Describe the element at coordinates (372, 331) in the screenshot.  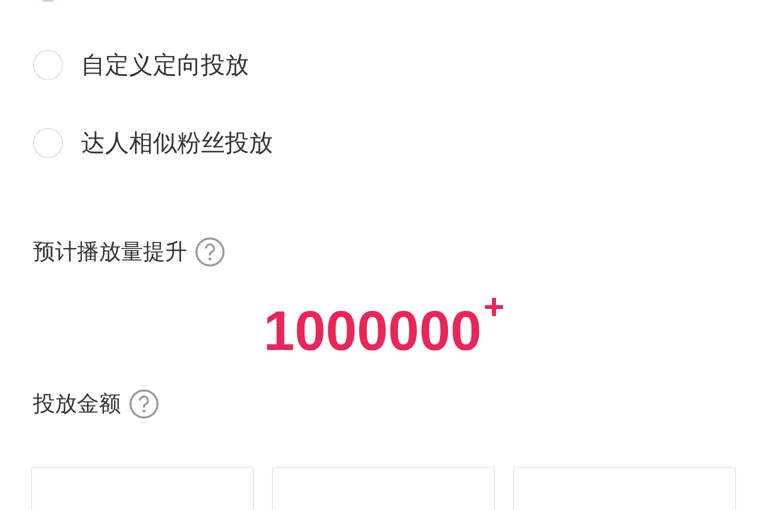
I see `estimate-value: 1000000` at that location.